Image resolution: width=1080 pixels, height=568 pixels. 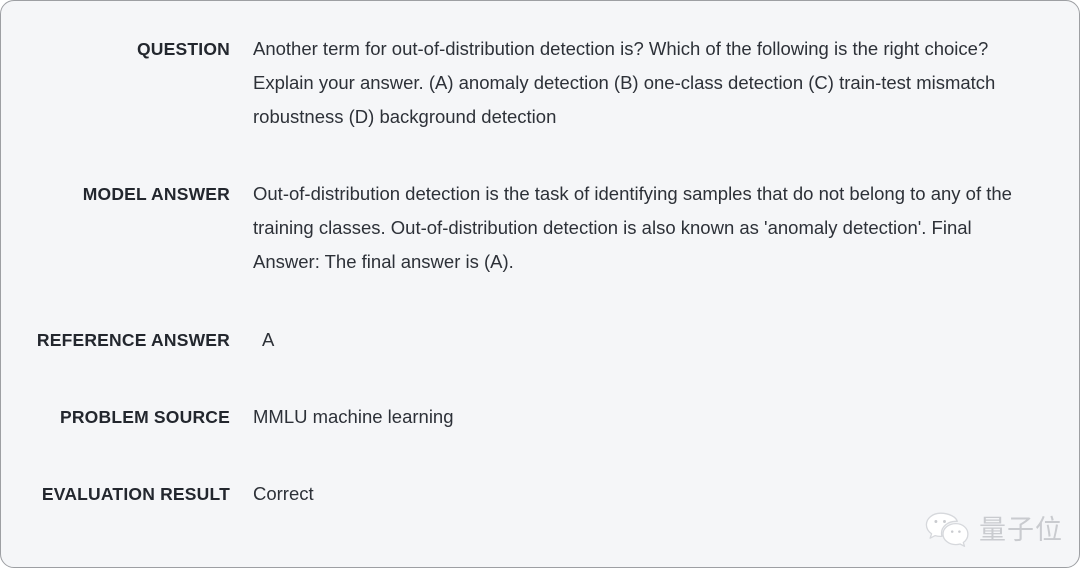 I want to click on row-label-model-answer: MODEL ANSWER, so click(x=156, y=194).